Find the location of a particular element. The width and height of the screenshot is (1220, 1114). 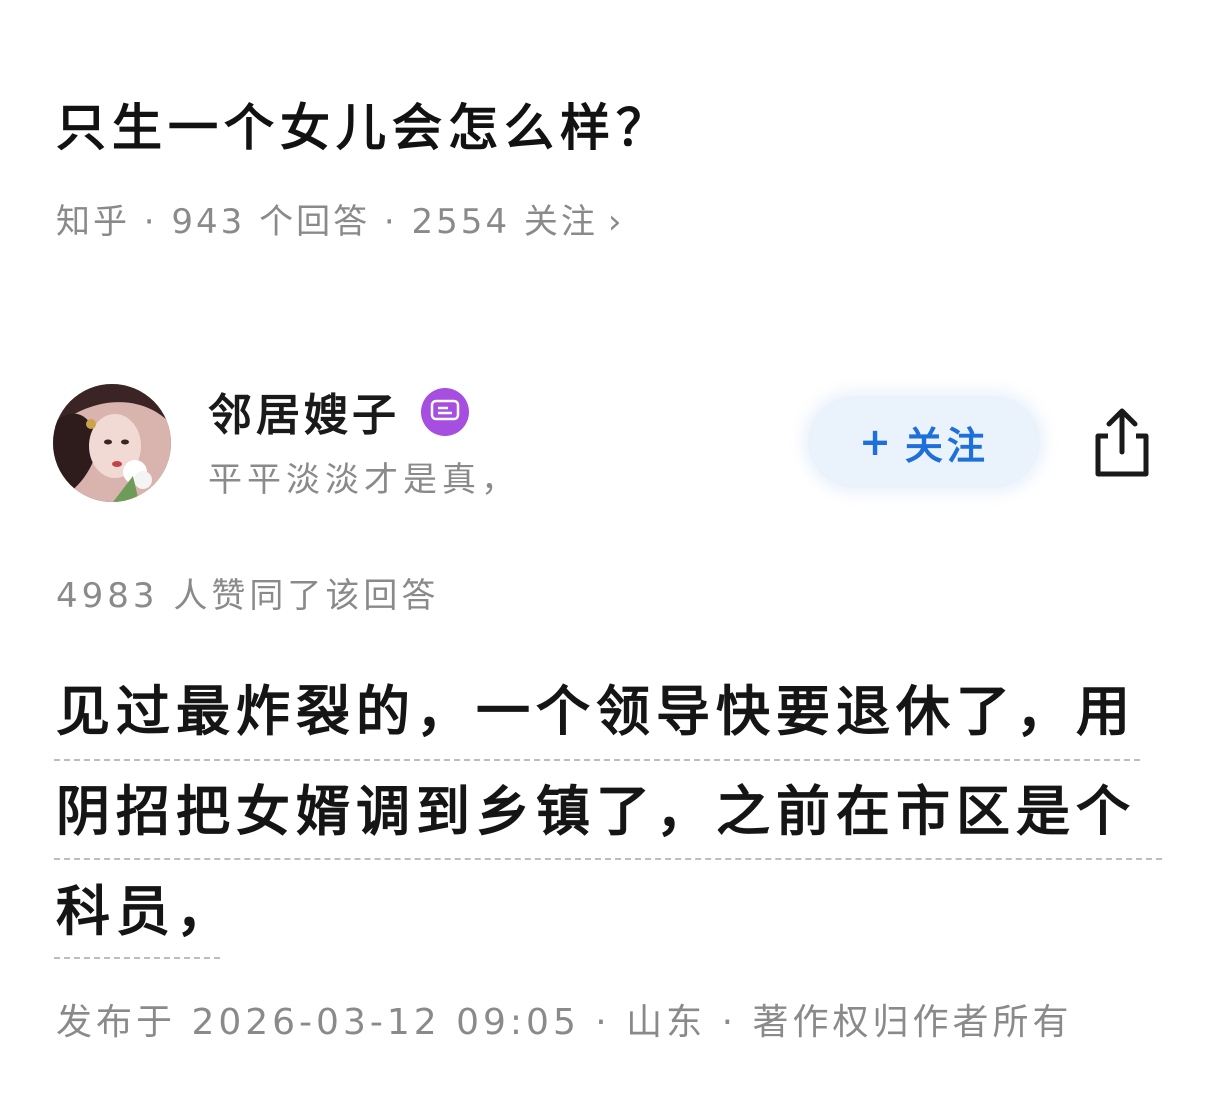

answer-text-line: 阴招把女婿调到乡镇了，之前在市区是个 is located at coordinates (596, 811).